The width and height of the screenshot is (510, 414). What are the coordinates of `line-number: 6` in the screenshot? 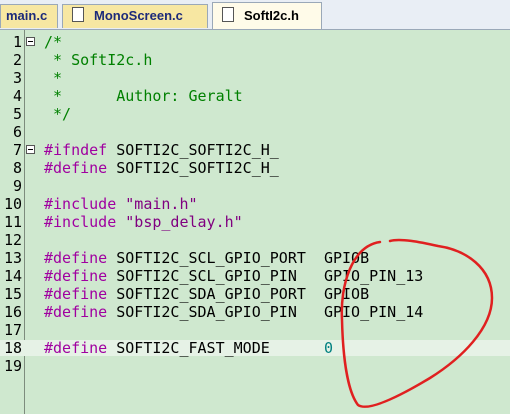 It's located at (17, 132).